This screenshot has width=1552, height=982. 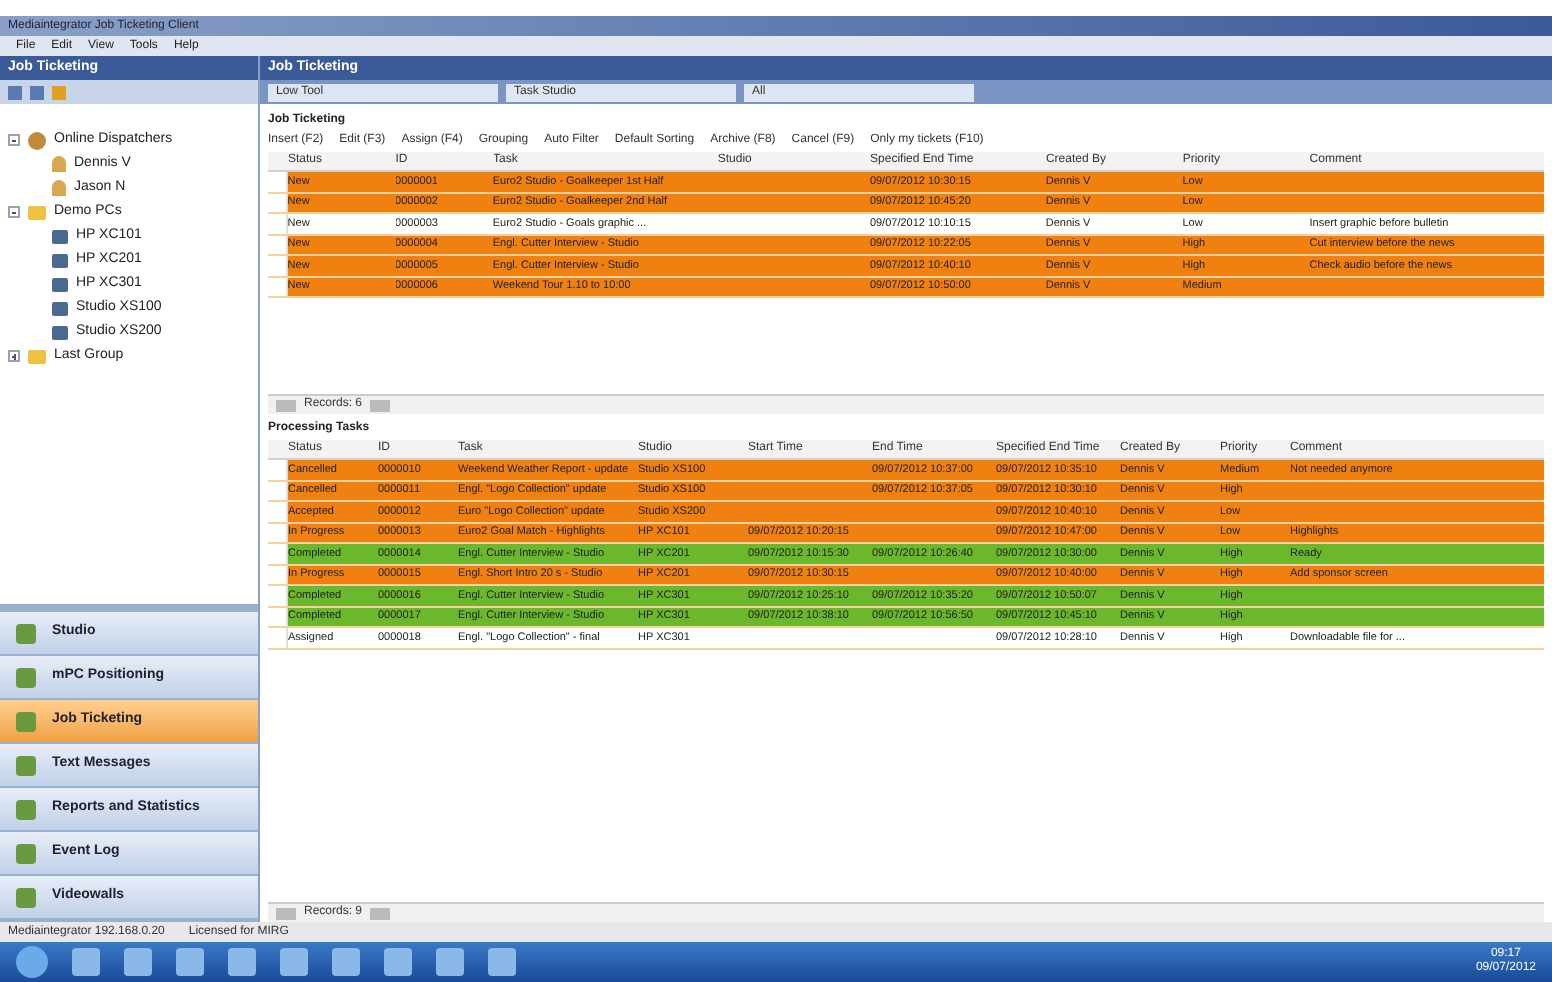 I want to click on expand-icon, so click(x=14, y=356).